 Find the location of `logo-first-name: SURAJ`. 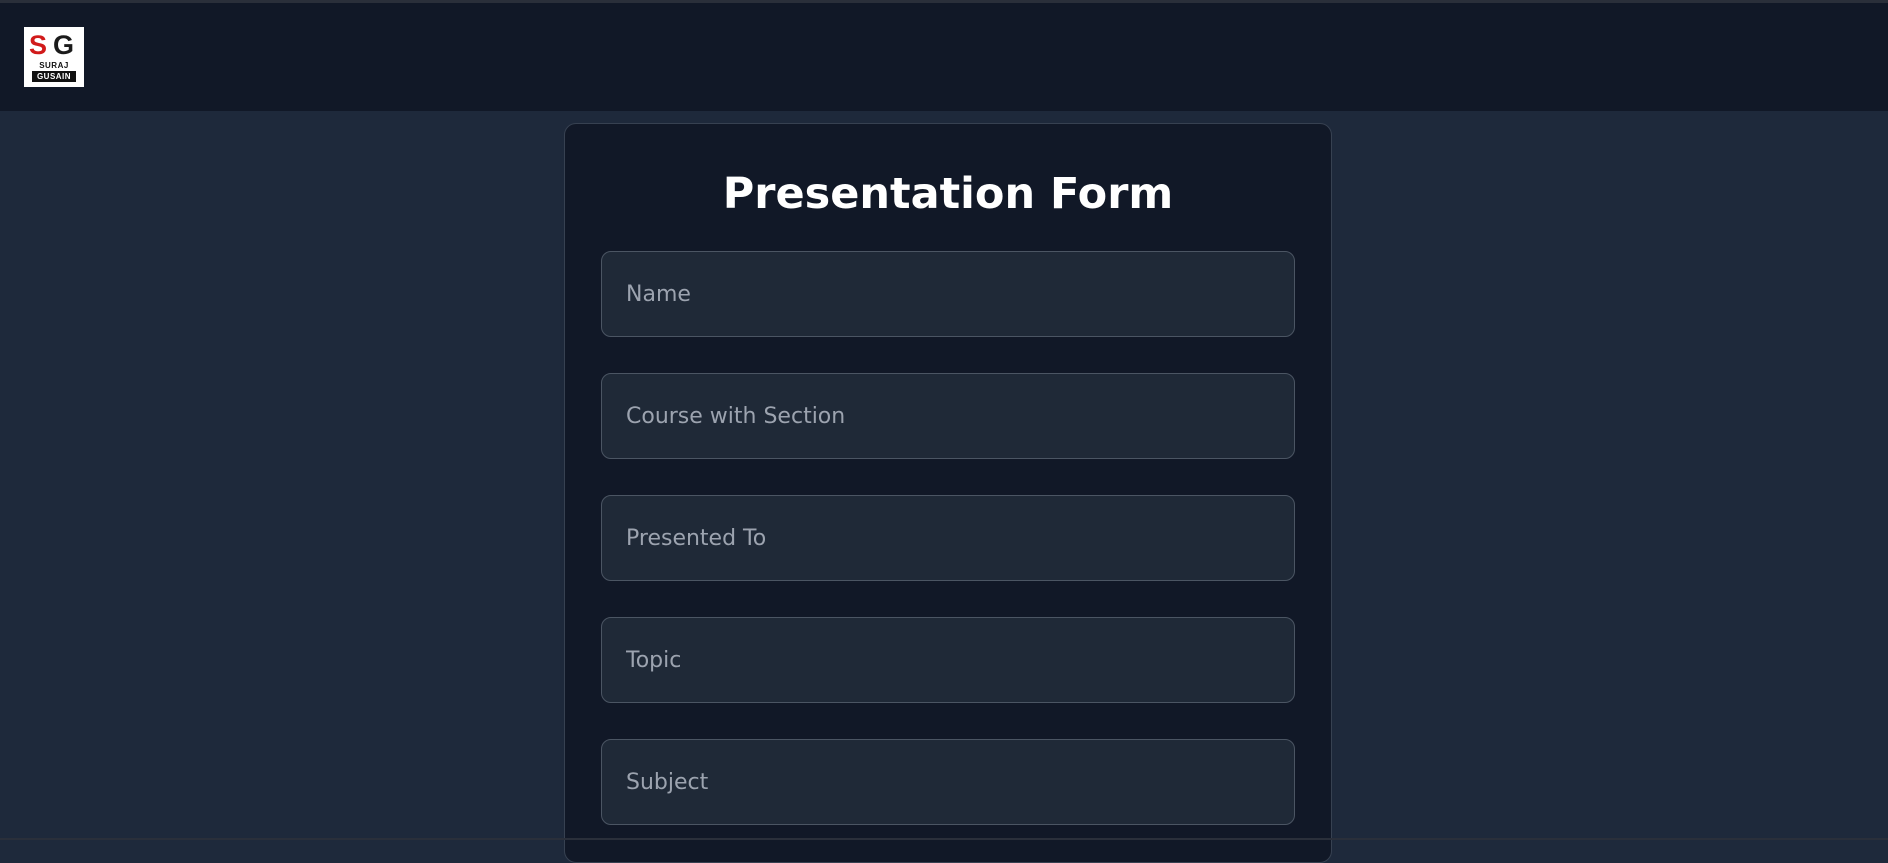

logo-first-name: SURAJ is located at coordinates (54, 65).